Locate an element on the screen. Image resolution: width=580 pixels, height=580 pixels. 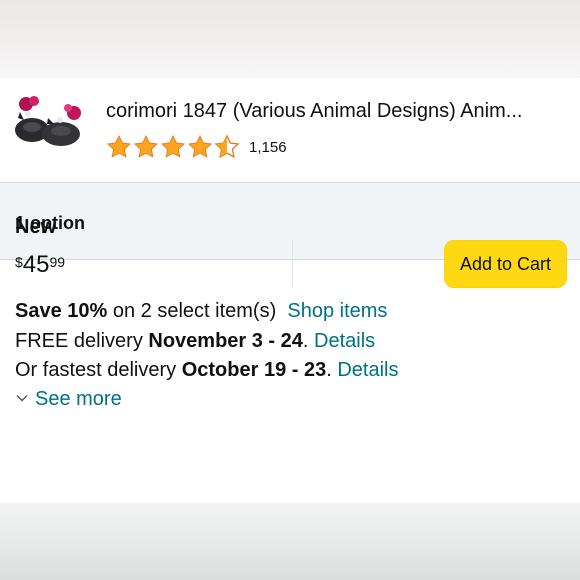
add-to-cart-button: Add to Cart is located at coordinates (505, 264).